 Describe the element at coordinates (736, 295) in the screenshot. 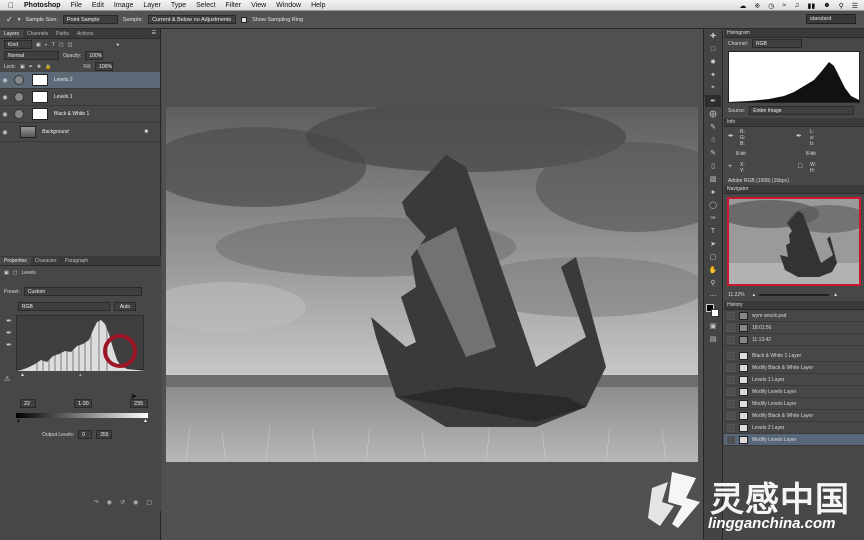

I see `navigator-zoom-value: 11.22%` at that location.